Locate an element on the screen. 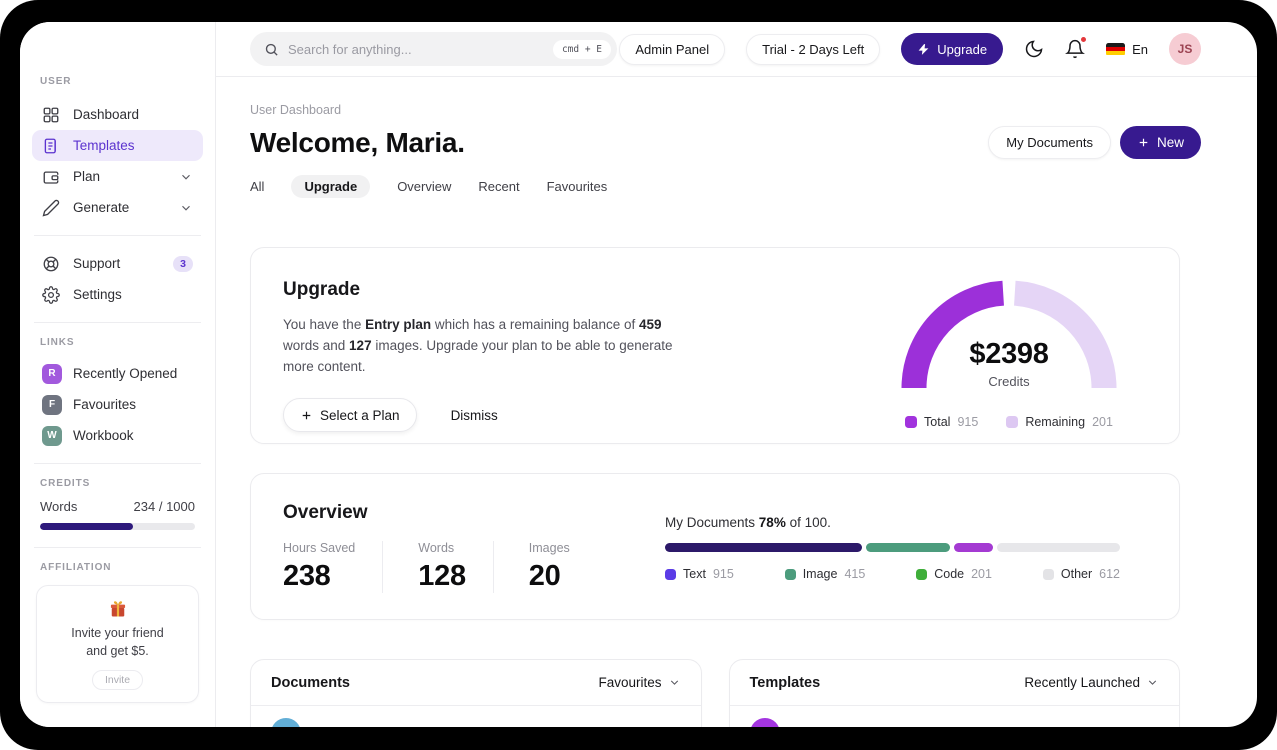  support-count-badge: 3 is located at coordinates (183, 263).